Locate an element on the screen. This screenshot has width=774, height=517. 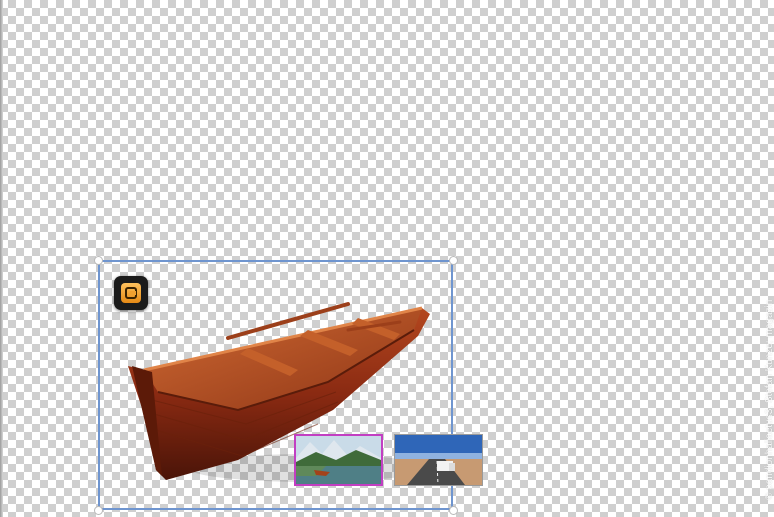
road-thumbnail is located at coordinates (438, 460).